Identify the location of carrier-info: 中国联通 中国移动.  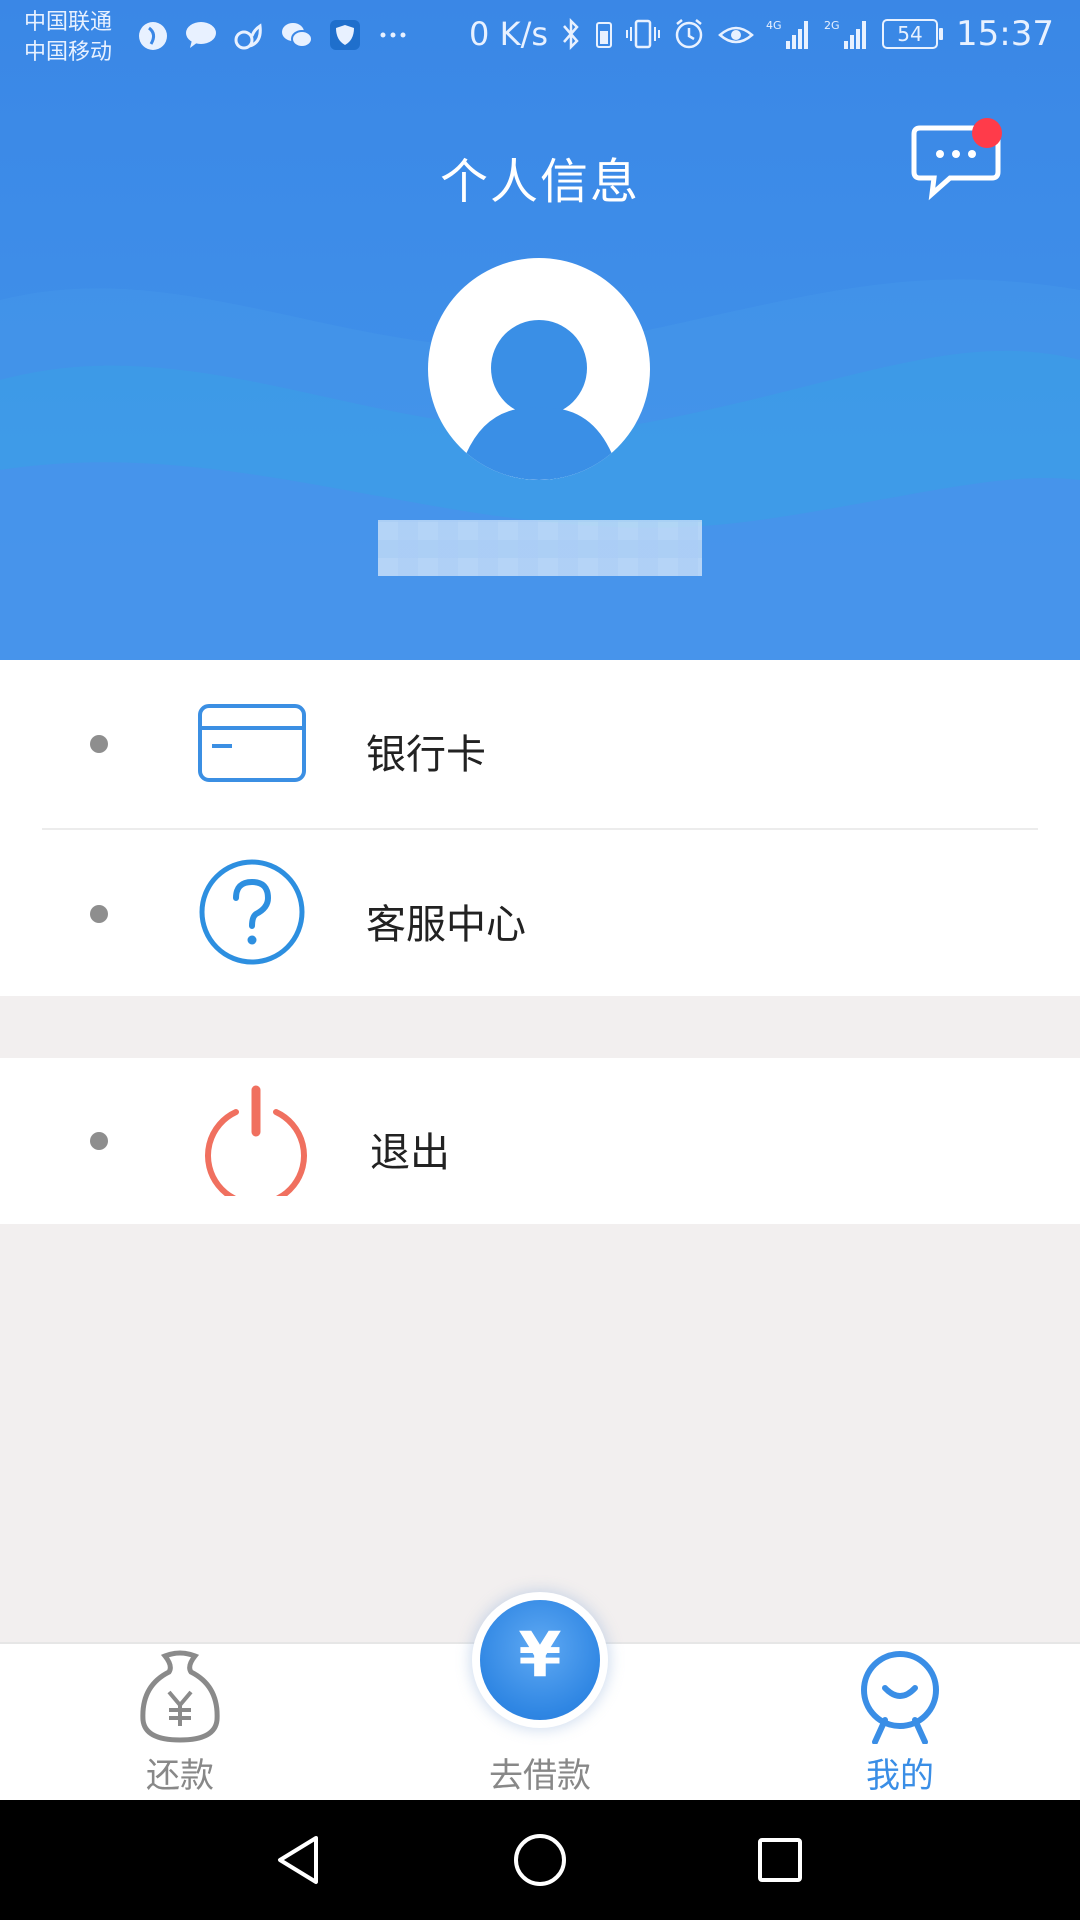
(68, 38).